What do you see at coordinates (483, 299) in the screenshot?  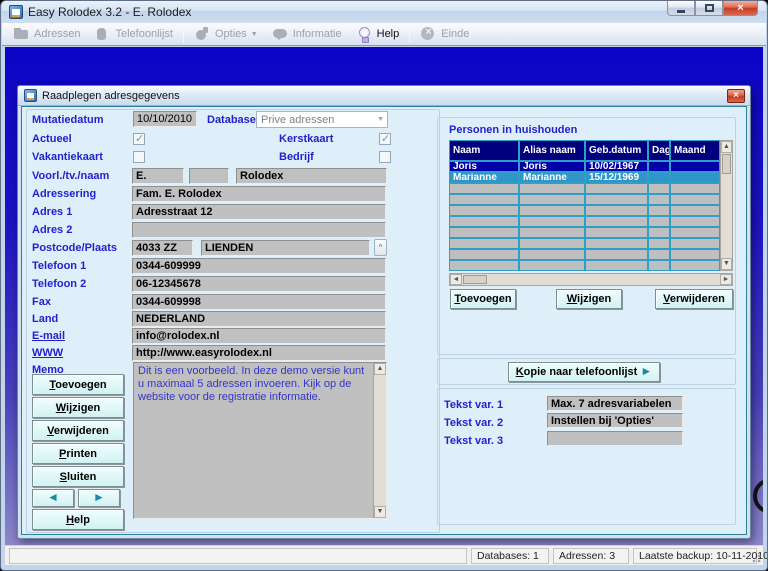 I see `household-toevoegen-button: Toevoegen` at bounding box center [483, 299].